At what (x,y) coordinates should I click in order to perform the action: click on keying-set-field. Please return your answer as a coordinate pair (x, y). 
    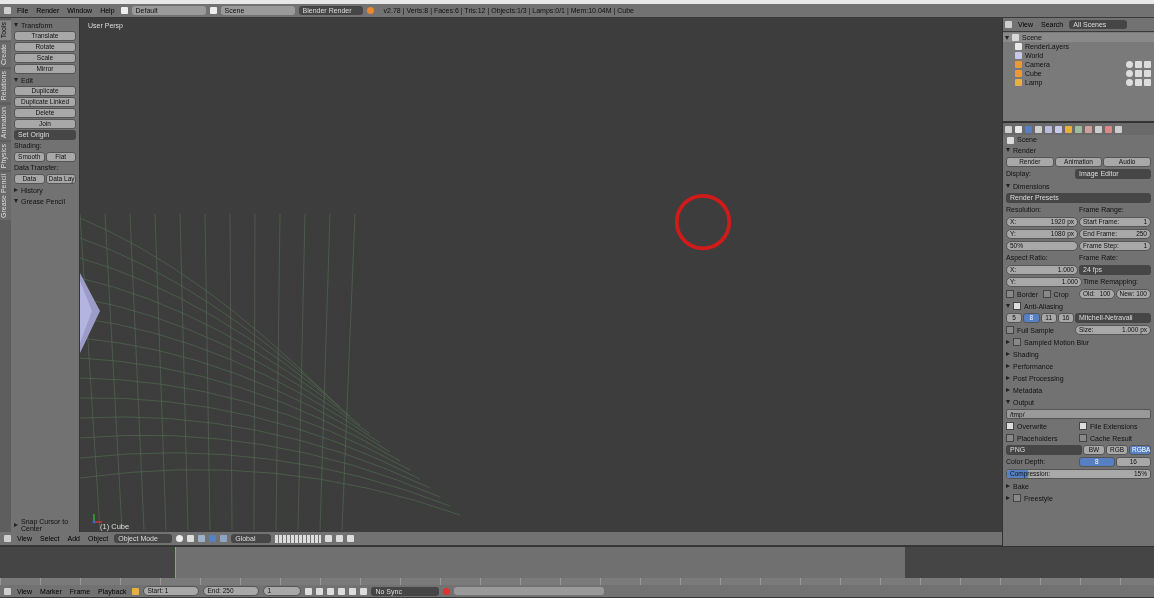
    Looking at the image, I should click on (529, 591).